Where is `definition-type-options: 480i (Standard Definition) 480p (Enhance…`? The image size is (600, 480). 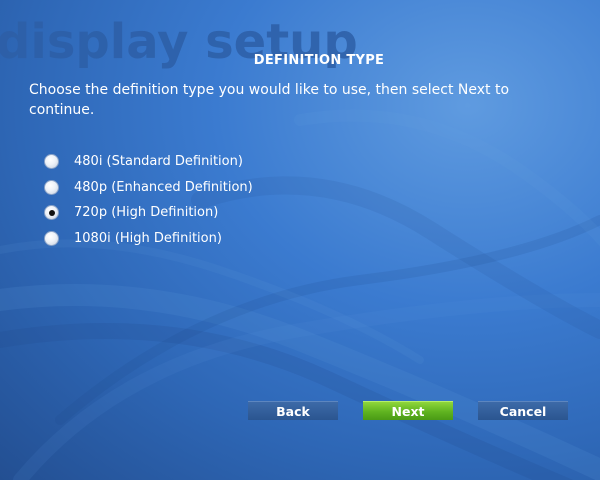
definition-type-options: 480i (Standard Definition) 480p (Enhance… is located at coordinates (148, 200).